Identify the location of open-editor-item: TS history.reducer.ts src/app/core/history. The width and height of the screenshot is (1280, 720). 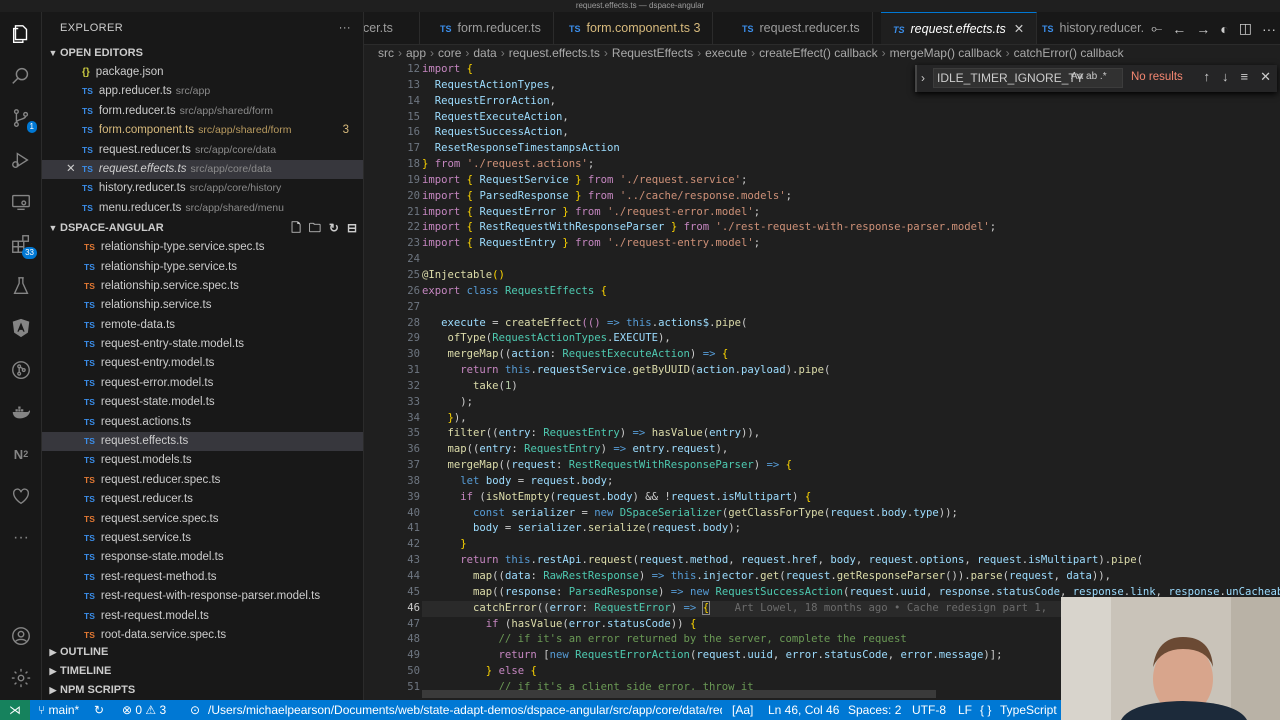
(202, 188).